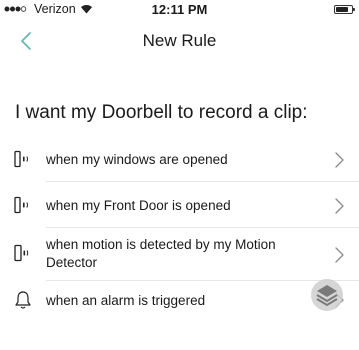 This screenshot has height=350, width=359. Describe the element at coordinates (23, 300) in the screenshot. I see `bell-icon` at that location.